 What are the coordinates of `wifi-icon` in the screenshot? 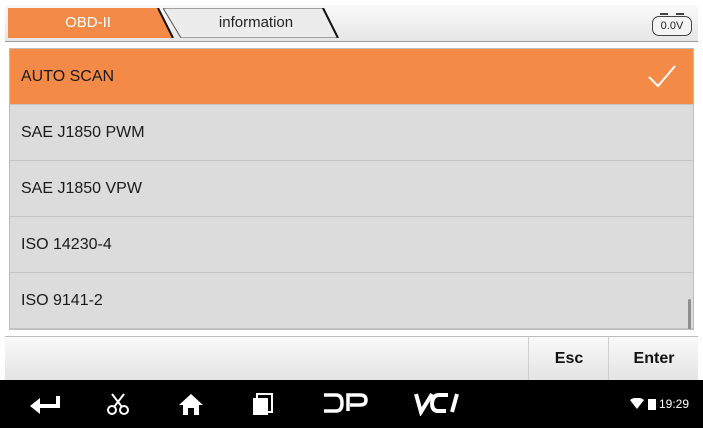 It's located at (637, 403).